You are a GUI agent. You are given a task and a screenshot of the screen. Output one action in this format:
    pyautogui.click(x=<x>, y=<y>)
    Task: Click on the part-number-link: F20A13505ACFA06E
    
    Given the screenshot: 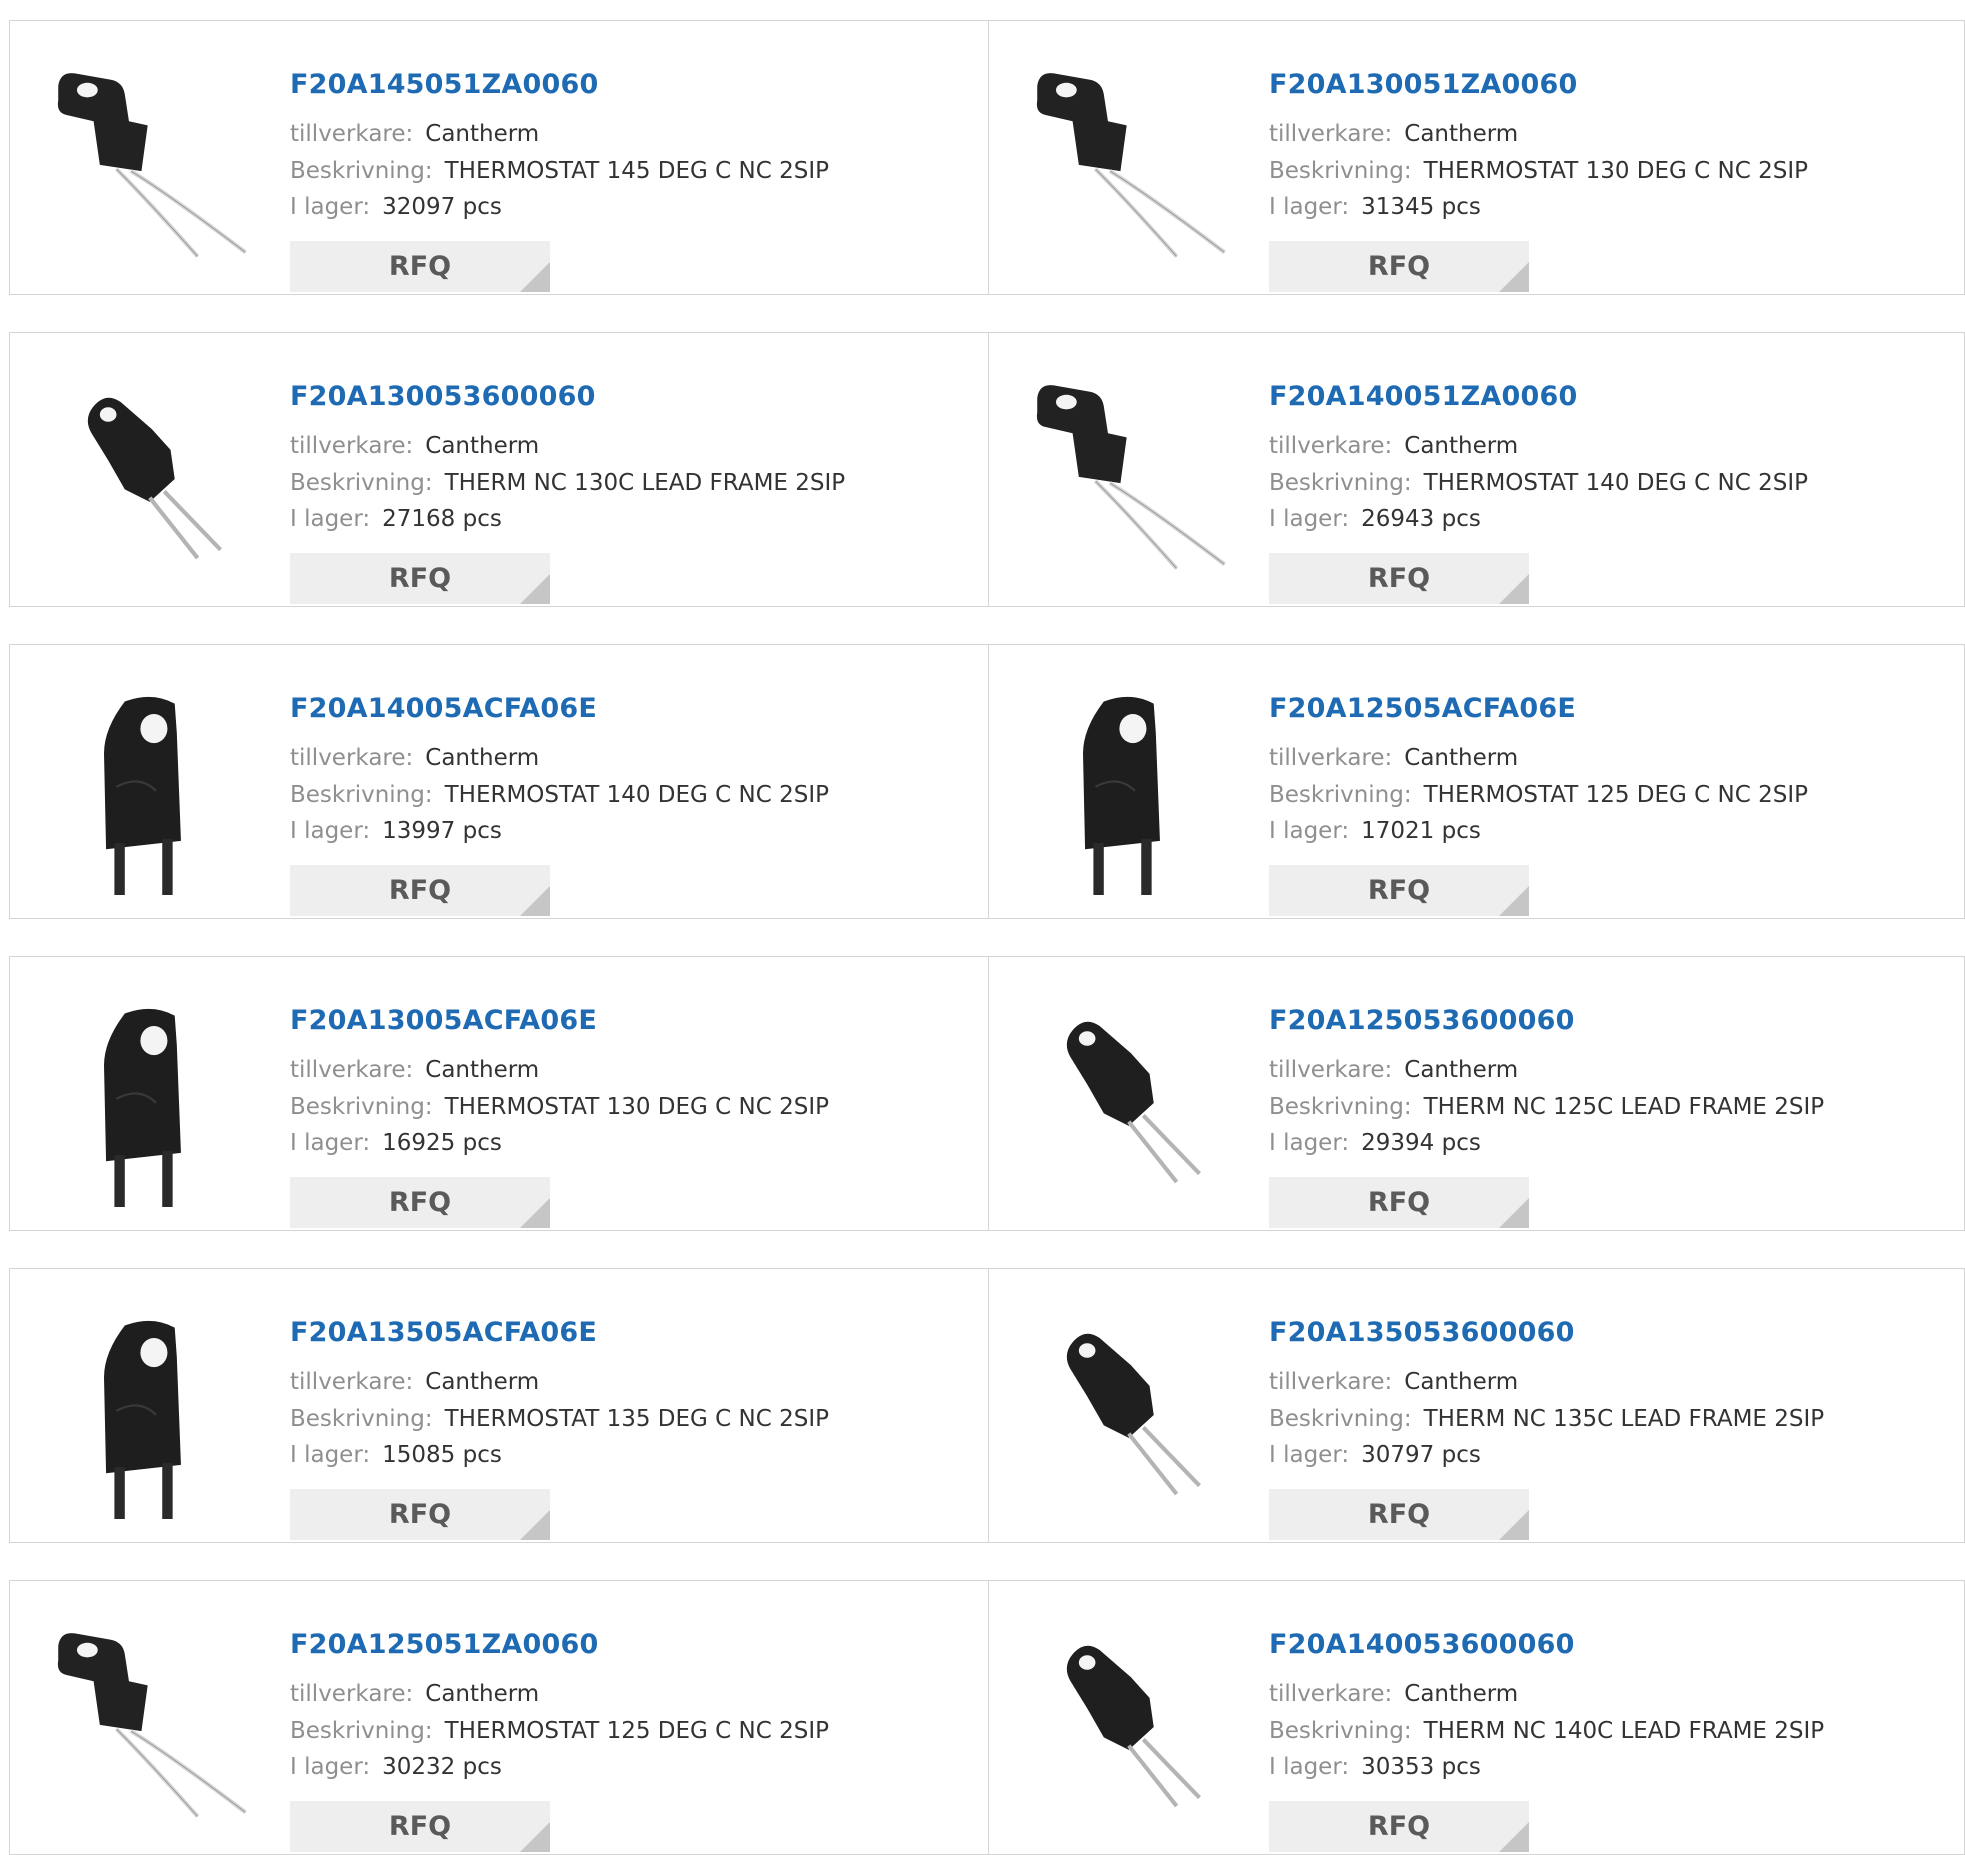 What is the action you would take?
    pyautogui.click(x=443, y=1333)
    